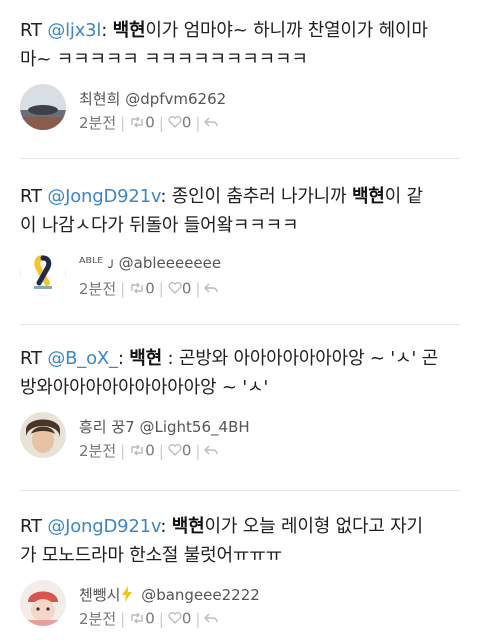 Image resolution: width=480 pixels, height=640 pixels. I want to click on user-handle: @dpfvm6262, so click(176, 99).